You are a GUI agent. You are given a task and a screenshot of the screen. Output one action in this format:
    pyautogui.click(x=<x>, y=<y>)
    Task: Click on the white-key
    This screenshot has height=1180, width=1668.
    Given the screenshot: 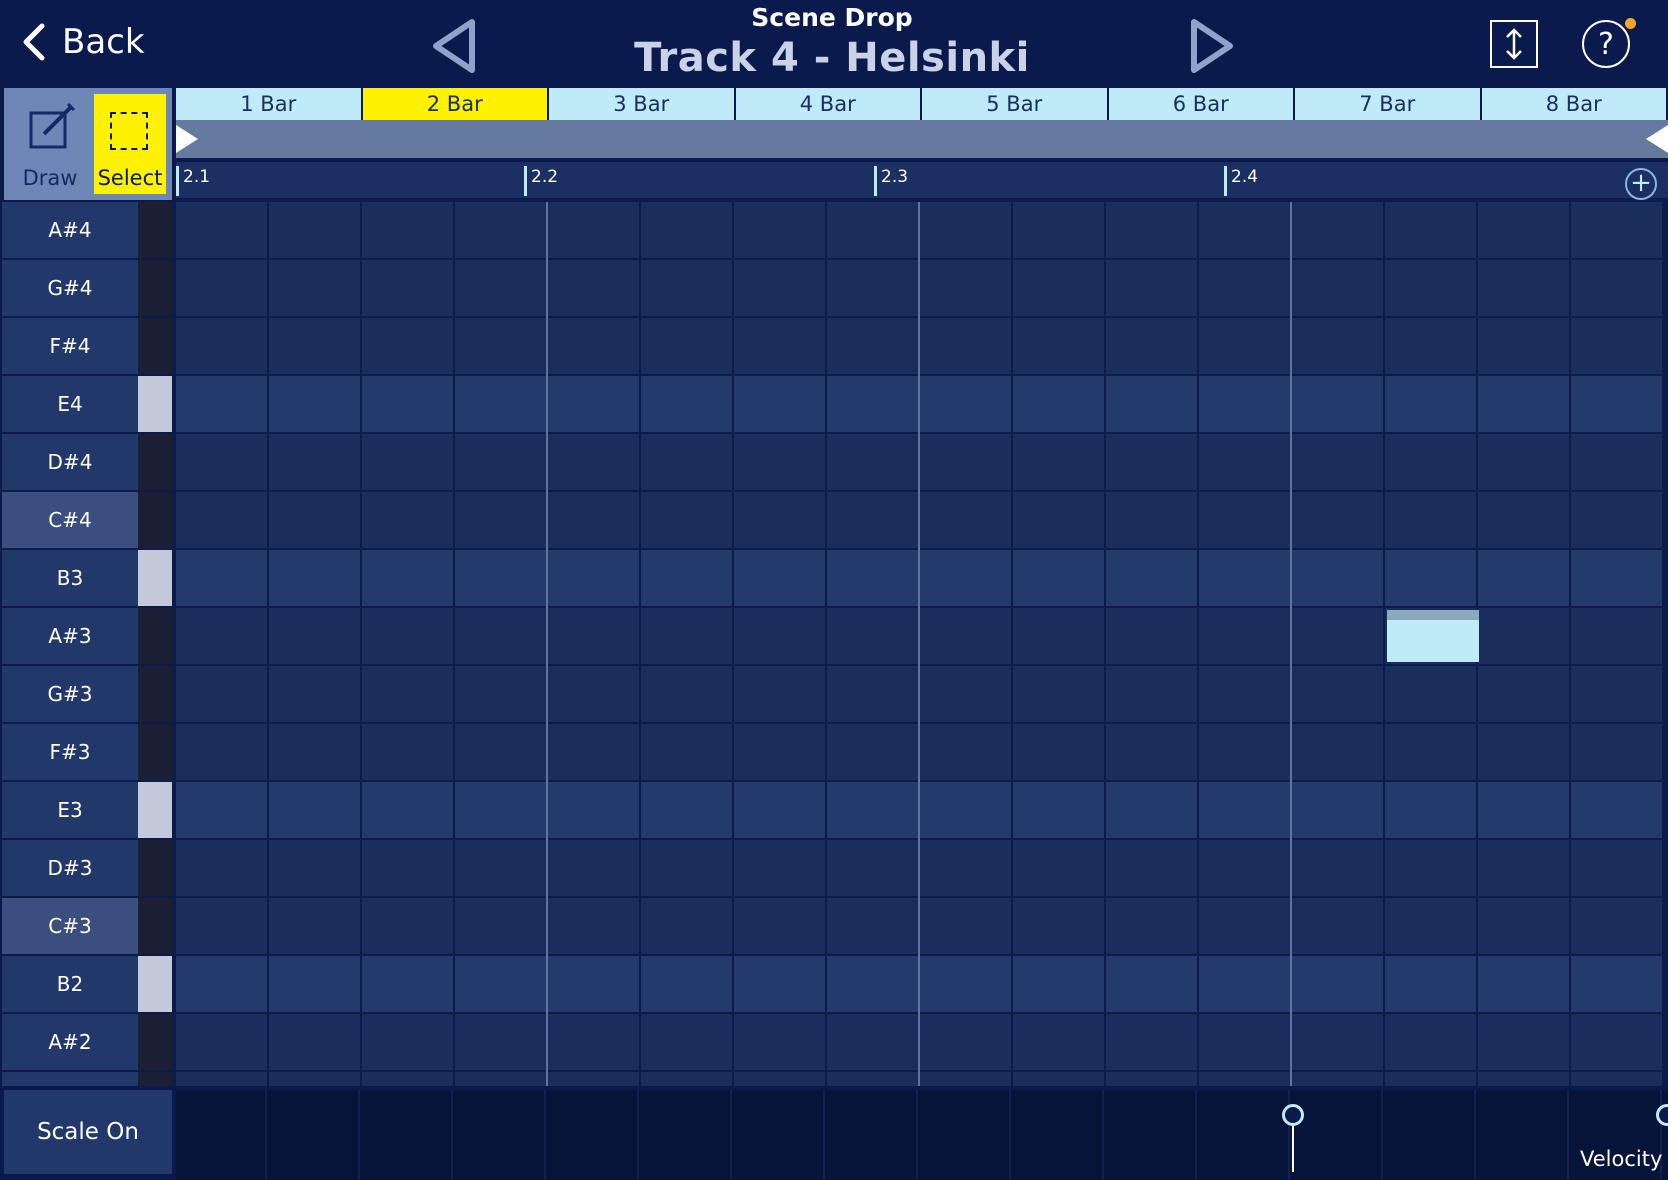 What is the action you would take?
    pyautogui.click(x=155, y=578)
    